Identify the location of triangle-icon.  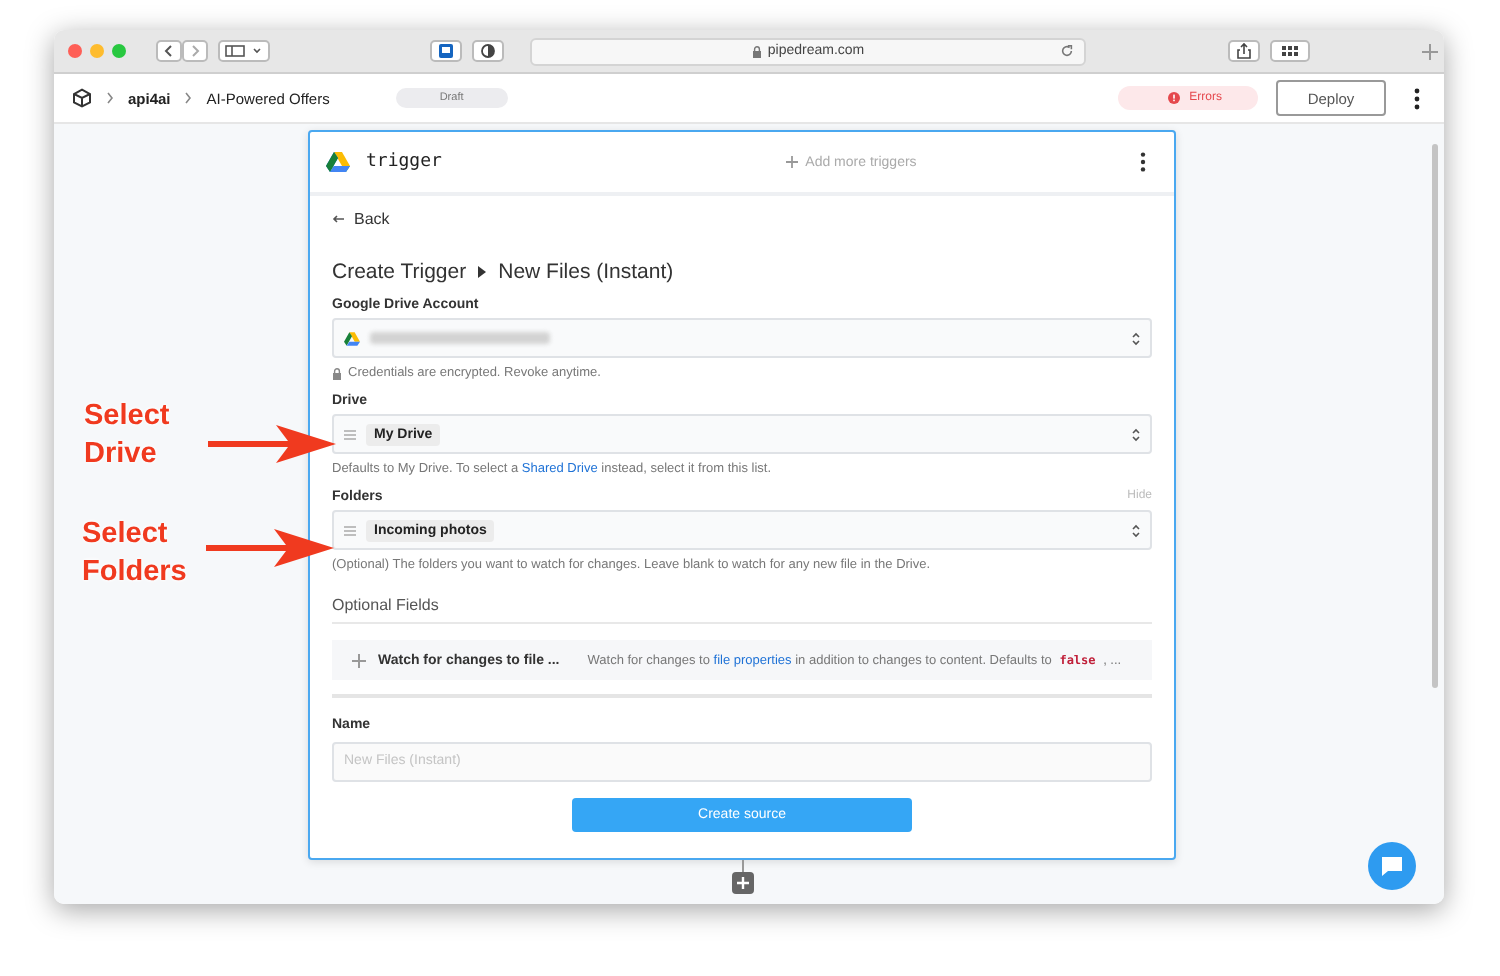
(482, 272).